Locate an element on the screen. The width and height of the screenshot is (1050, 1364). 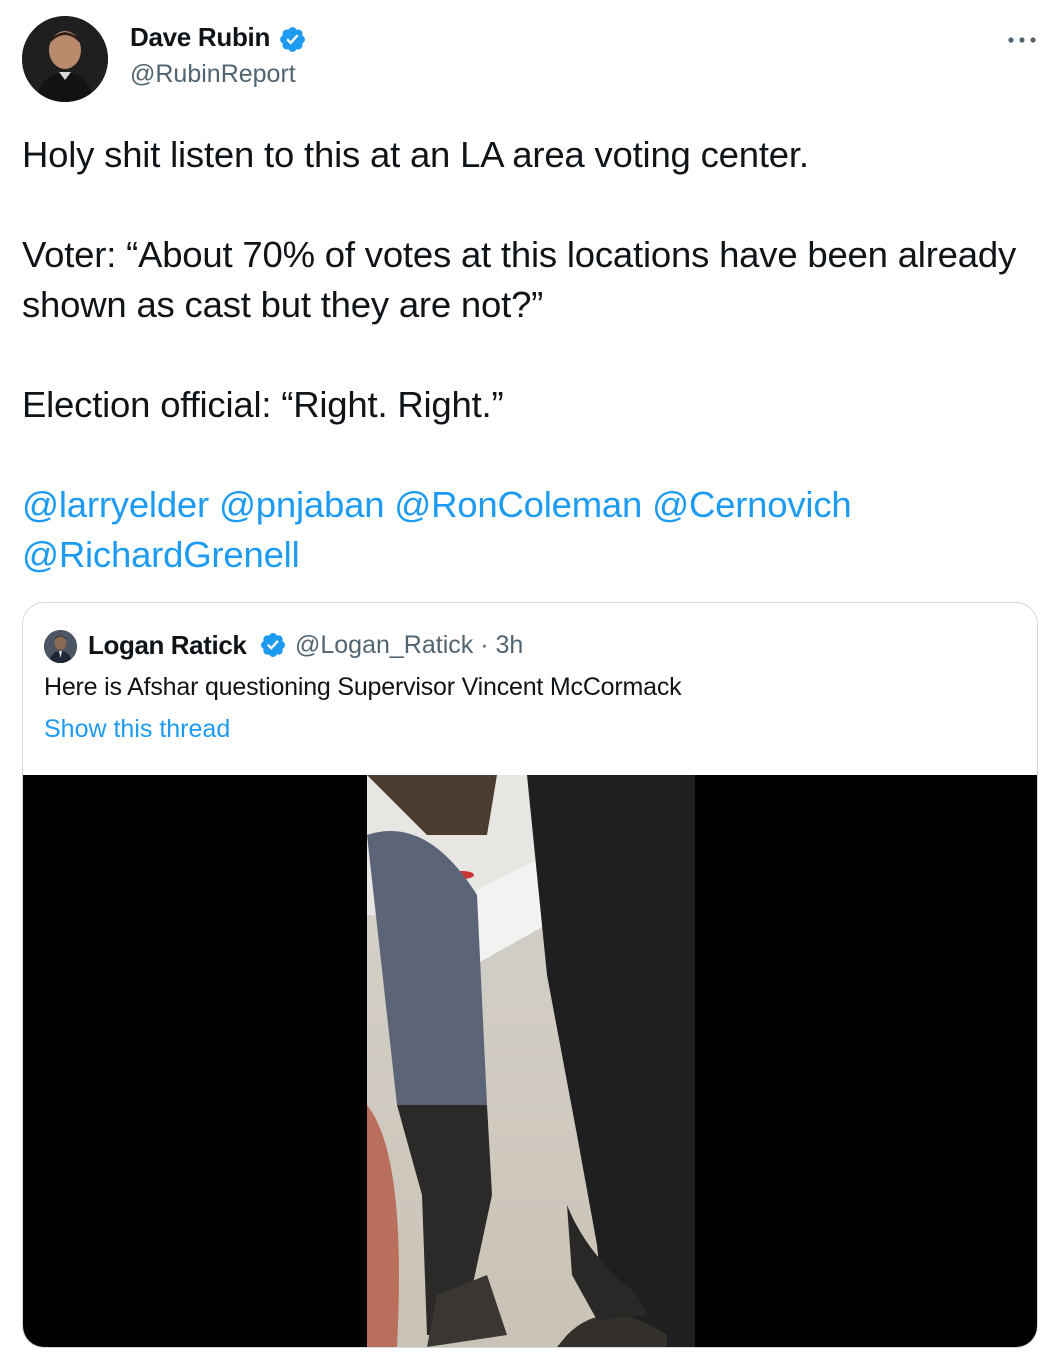
mention-link: @RonColeman is located at coordinates (518, 504).